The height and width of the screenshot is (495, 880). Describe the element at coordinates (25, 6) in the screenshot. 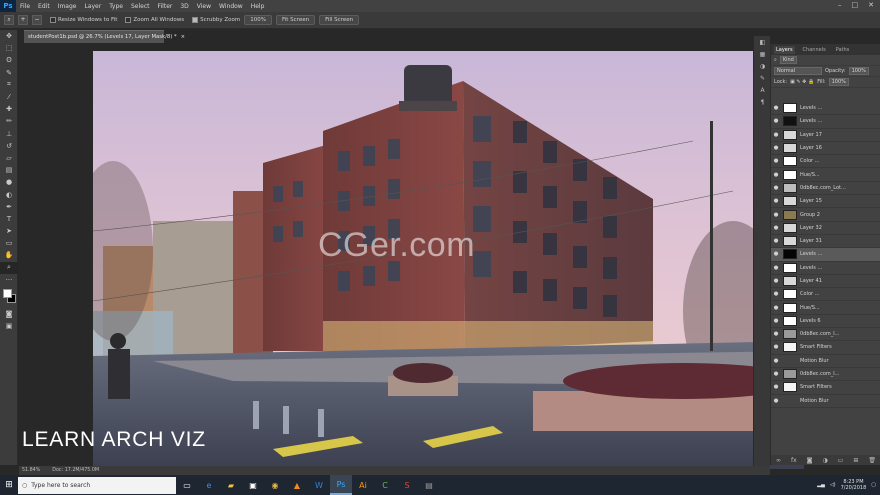

I see `menu-file: File` at that location.